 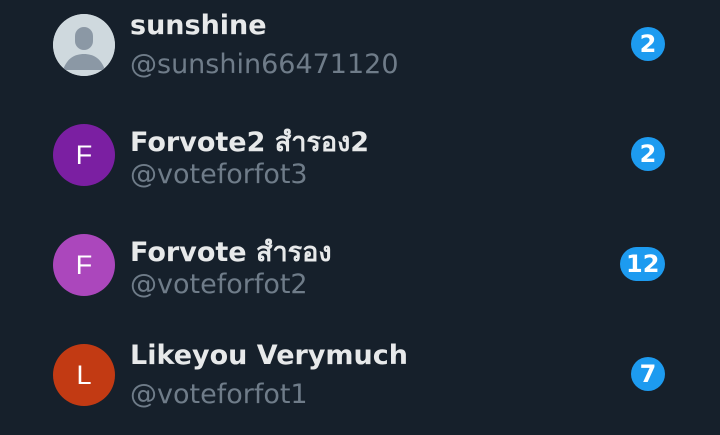 I want to click on default-user-icon, so click(x=84, y=45).